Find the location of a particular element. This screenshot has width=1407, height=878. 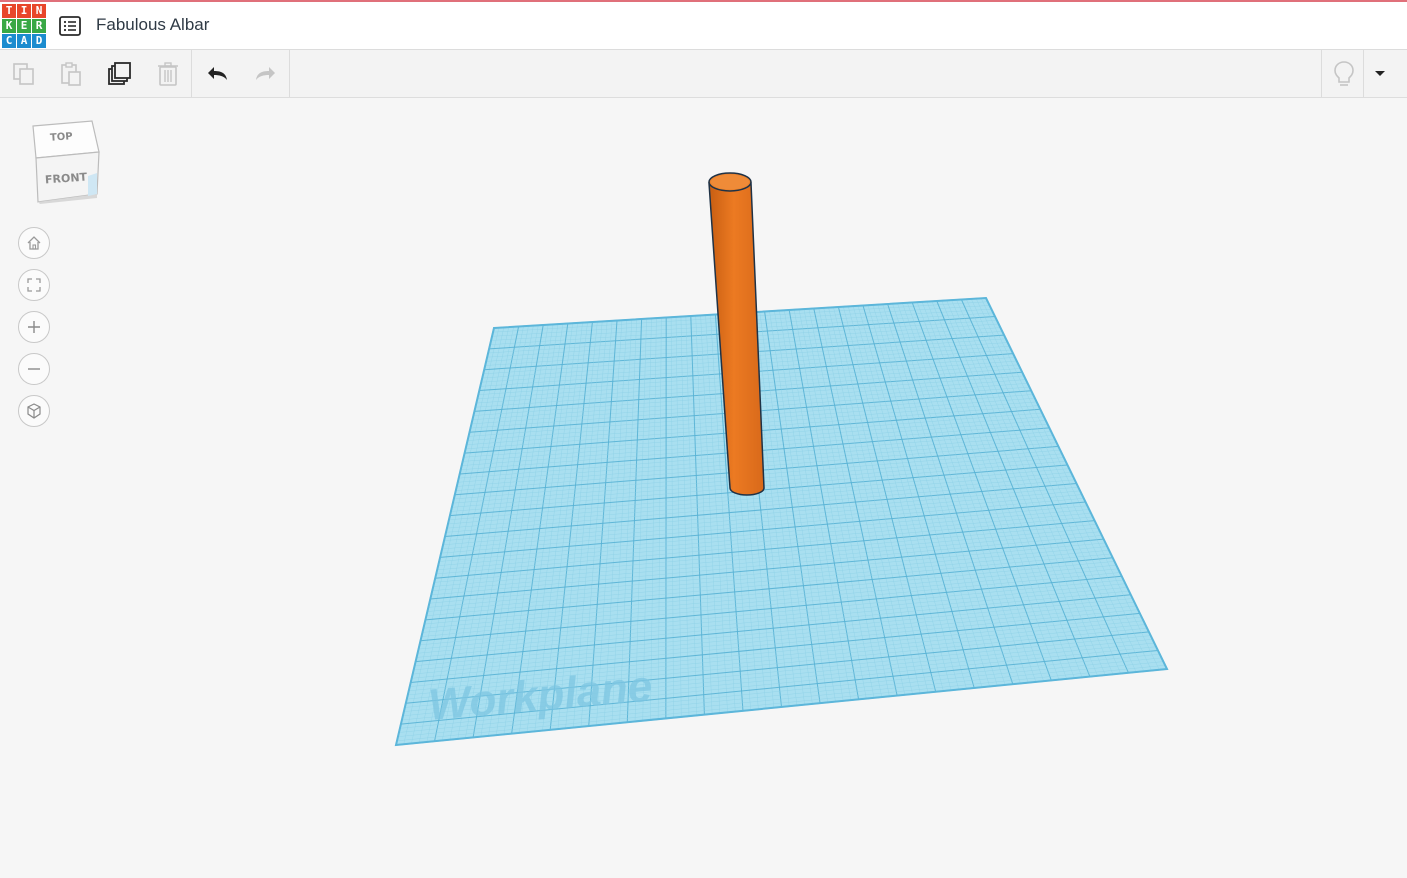

paste-button is located at coordinates (71, 74).